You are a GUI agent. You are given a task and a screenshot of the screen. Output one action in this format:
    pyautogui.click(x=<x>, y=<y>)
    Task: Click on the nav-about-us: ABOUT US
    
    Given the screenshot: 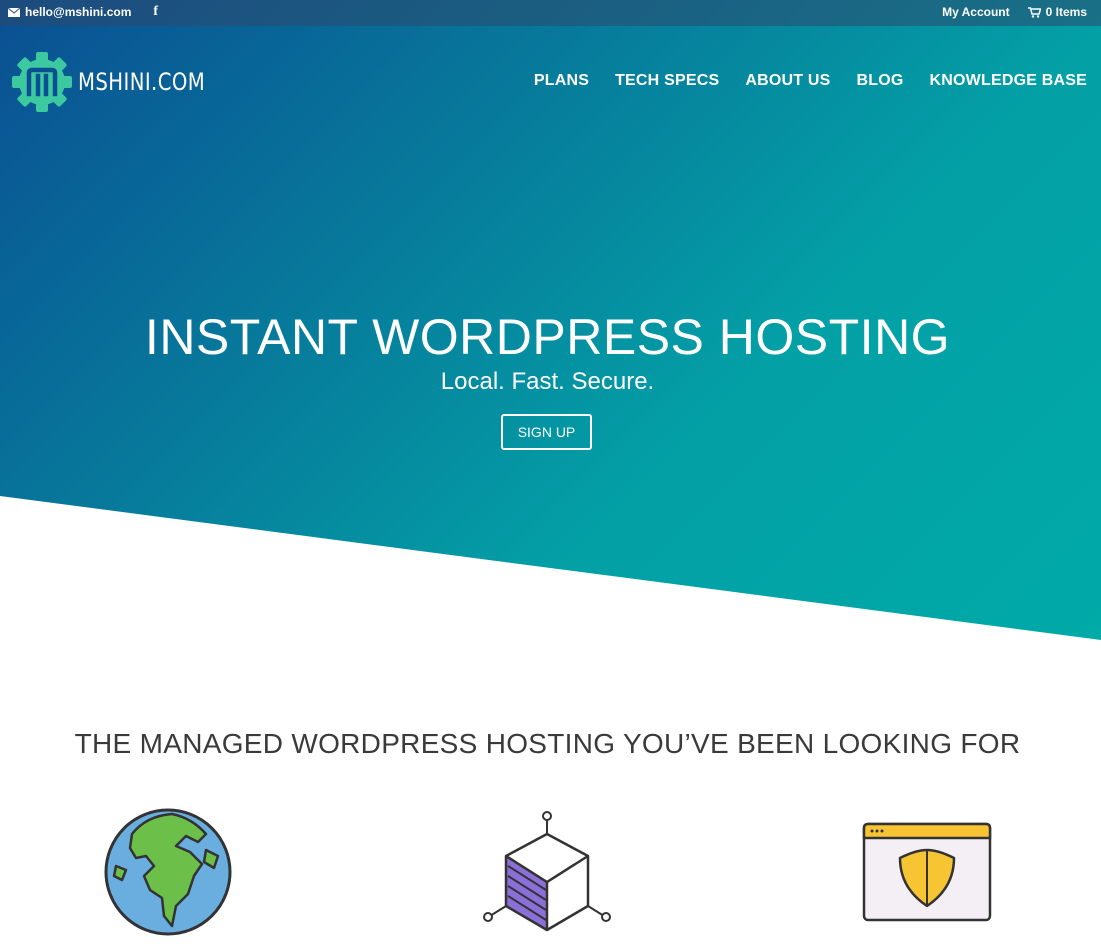 What is the action you would take?
    pyautogui.click(x=787, y=81)
    